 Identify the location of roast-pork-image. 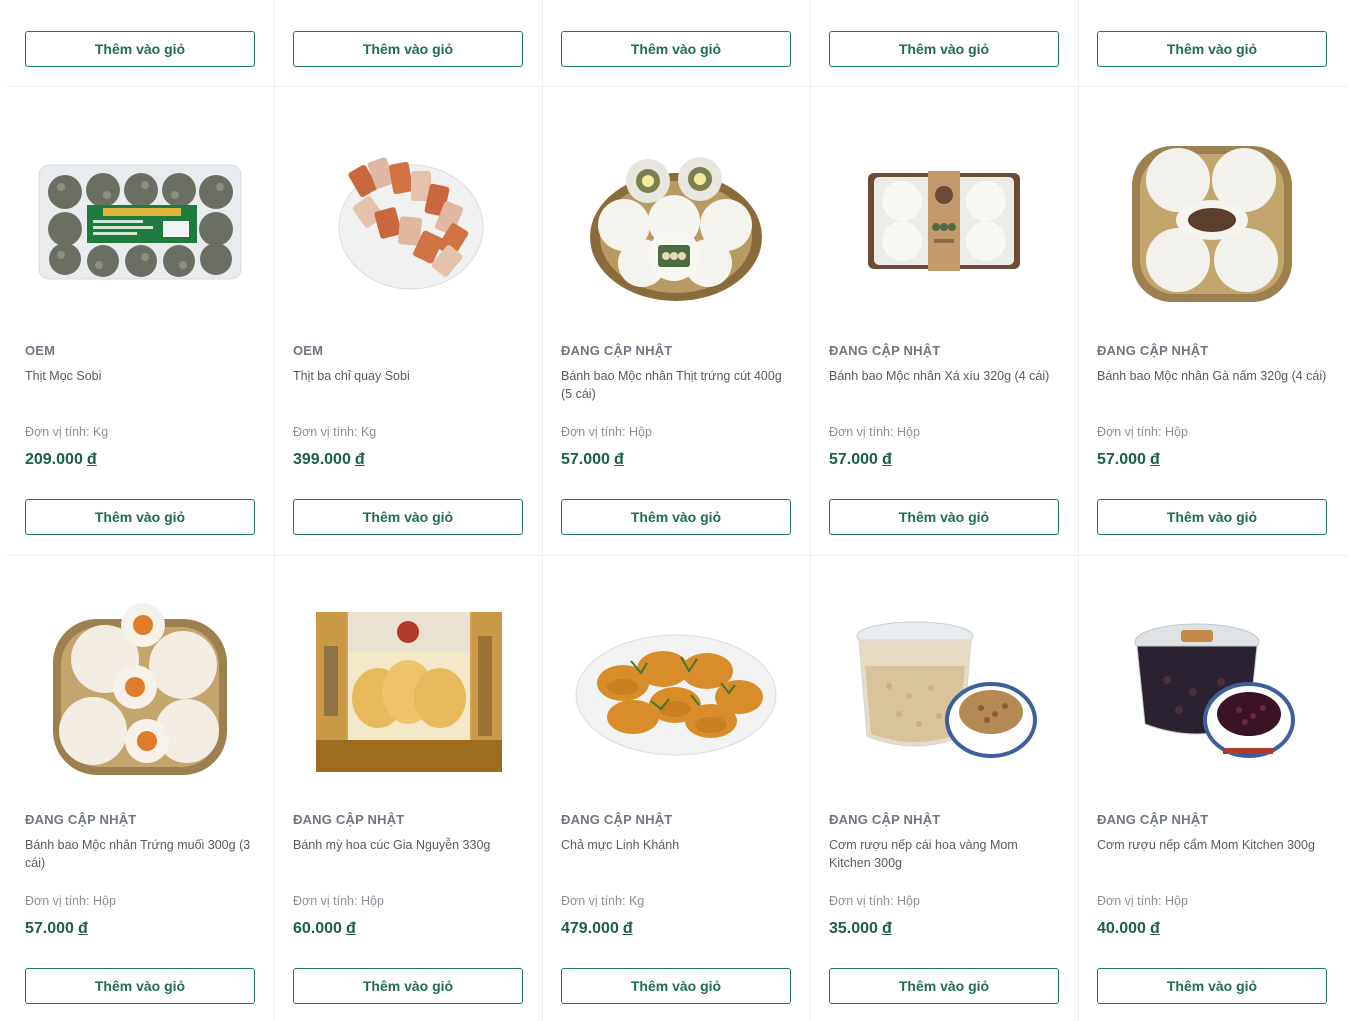
(408, 222).